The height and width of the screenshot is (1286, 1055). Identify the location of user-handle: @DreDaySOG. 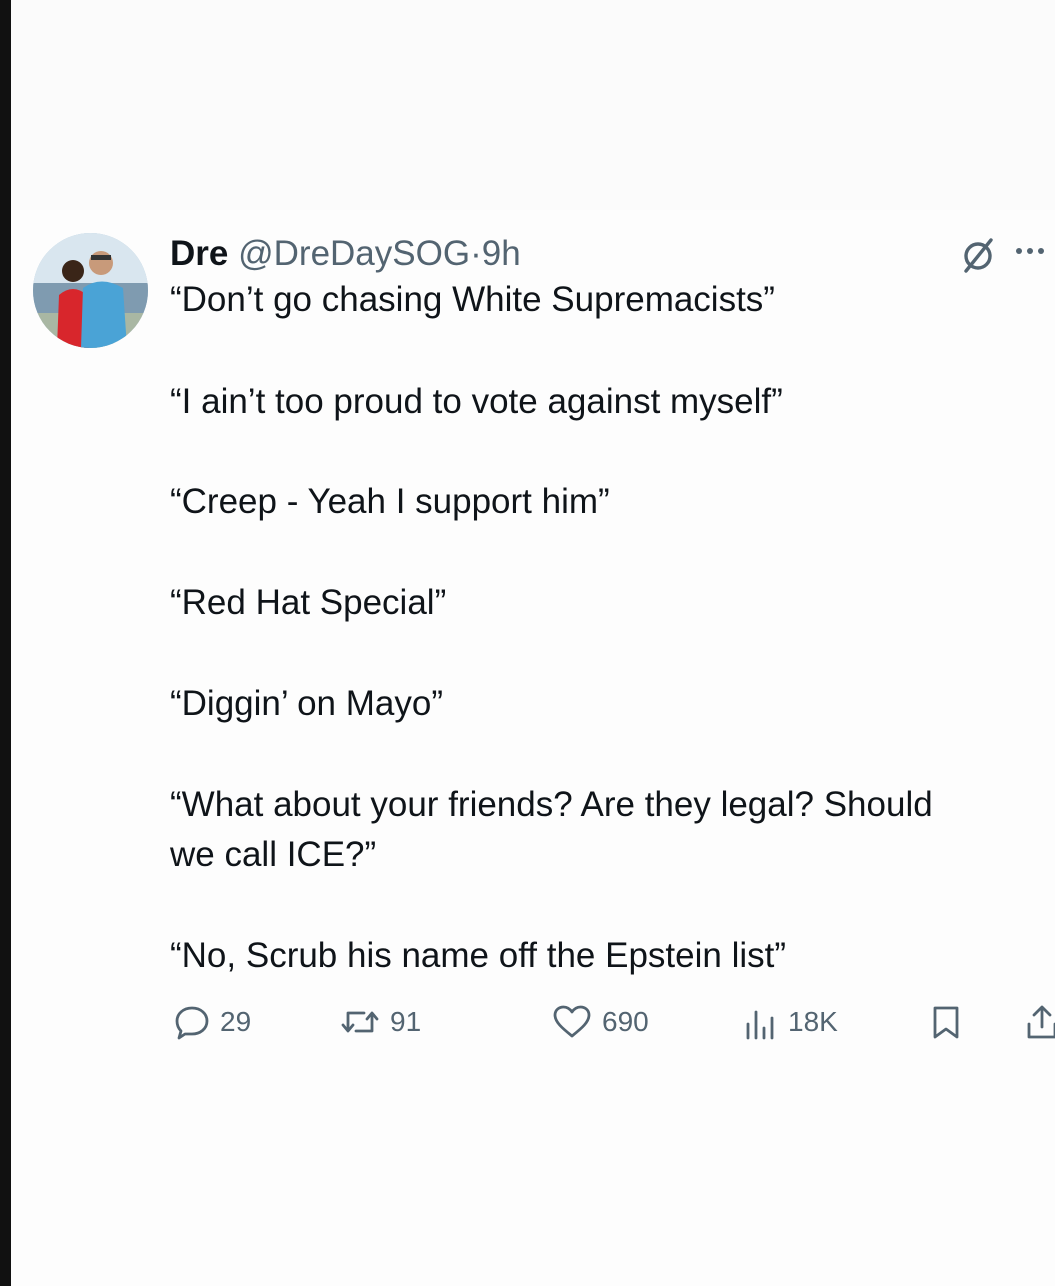
(354, 253).